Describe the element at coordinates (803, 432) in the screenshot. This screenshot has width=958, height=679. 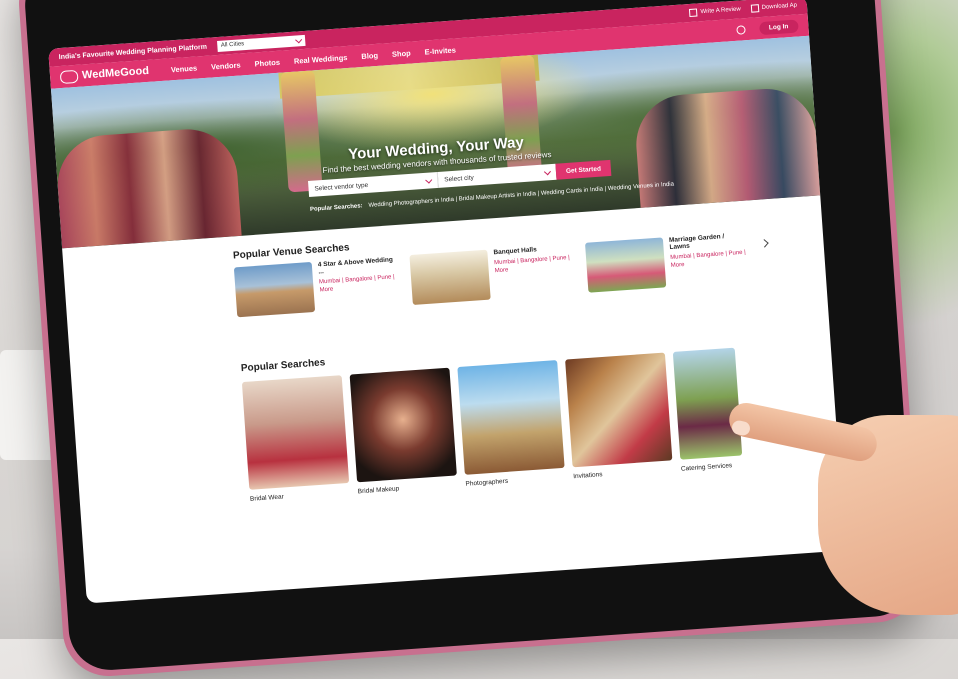
I see `hand-index-finger` at that location.